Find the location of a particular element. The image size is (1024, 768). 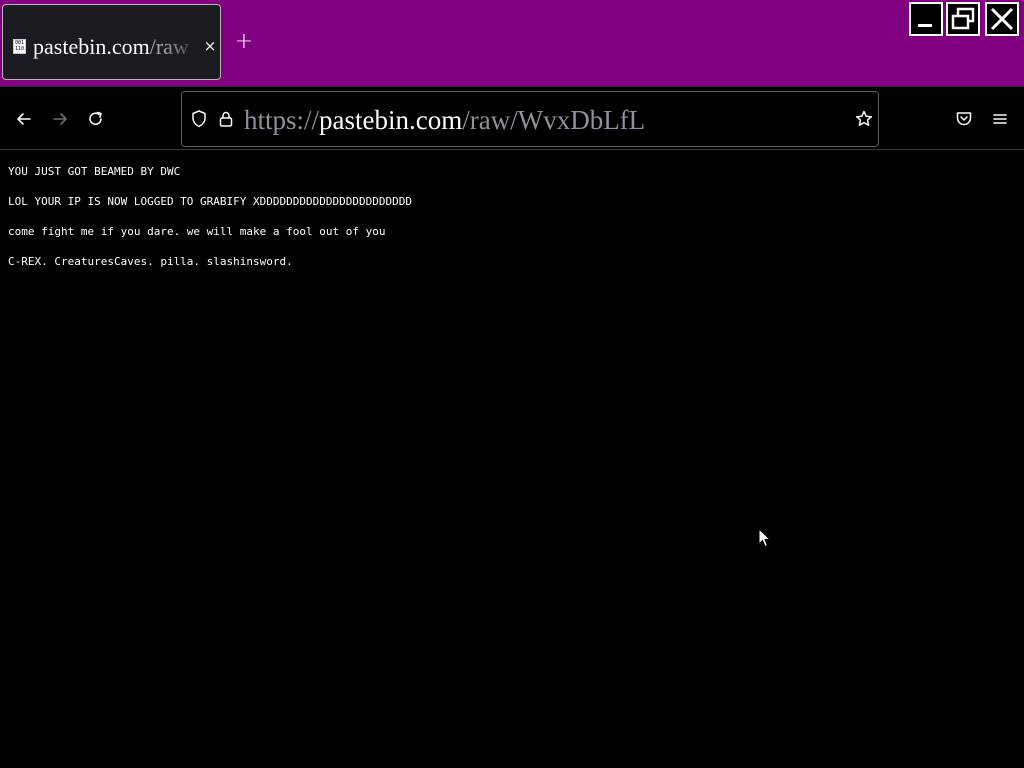

url-text: https://pastebin.com/raw/WvxDbLfL is located at coordinates (444, 120).